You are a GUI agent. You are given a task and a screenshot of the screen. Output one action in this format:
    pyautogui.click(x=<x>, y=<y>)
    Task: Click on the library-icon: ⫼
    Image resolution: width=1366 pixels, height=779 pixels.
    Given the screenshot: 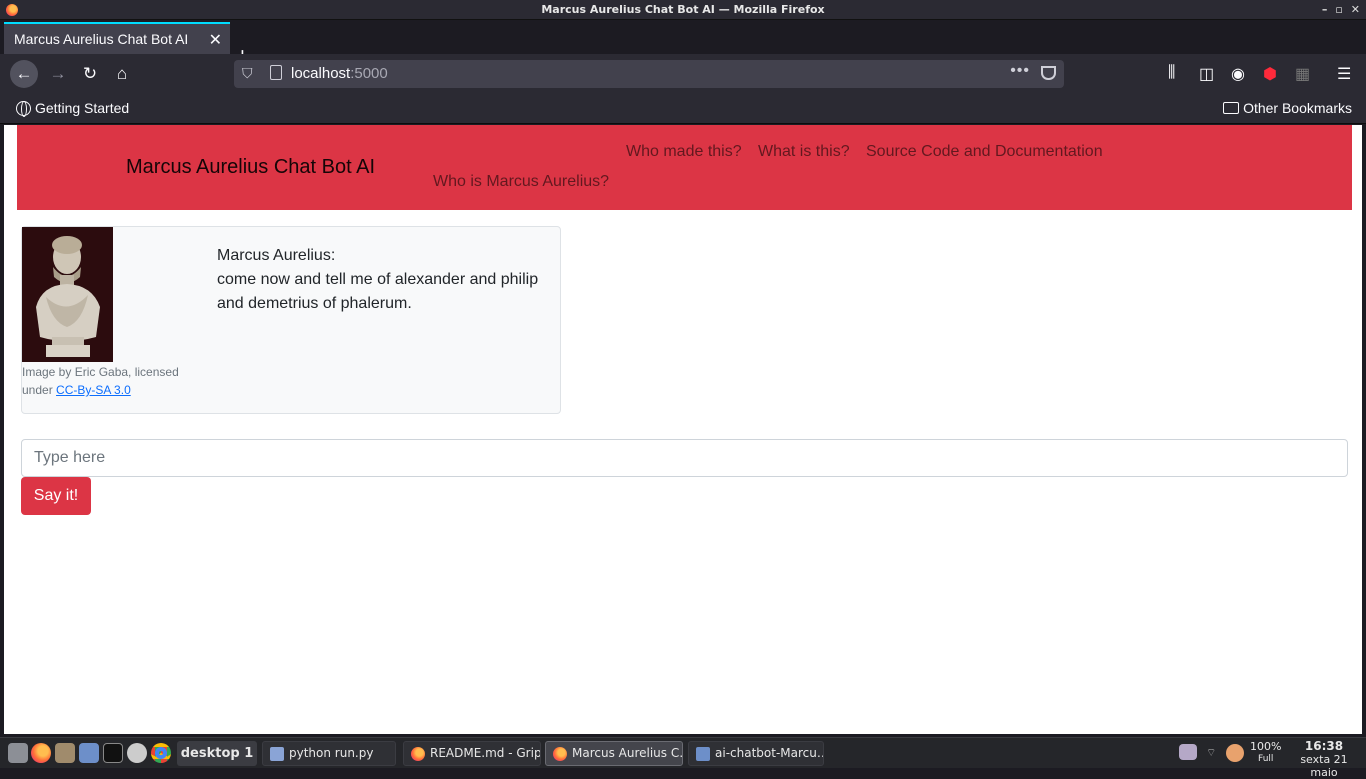 What is the action you would take?
    pyautogui.click(x=1171, y=73)
    